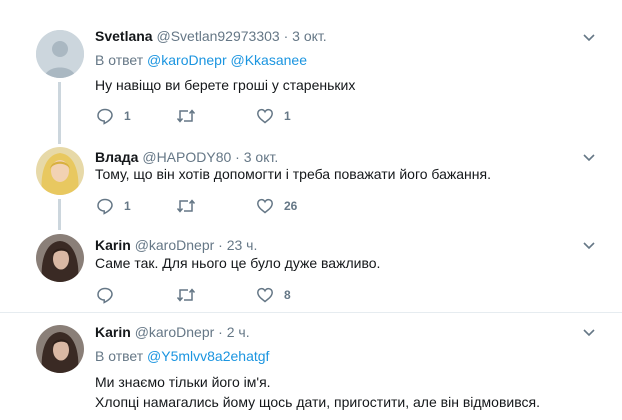 This screenshot has height=420, width=622. Describe the element at coordinates (124, 36) in the screenshot. I see `display-name: Svetlana` at that location.